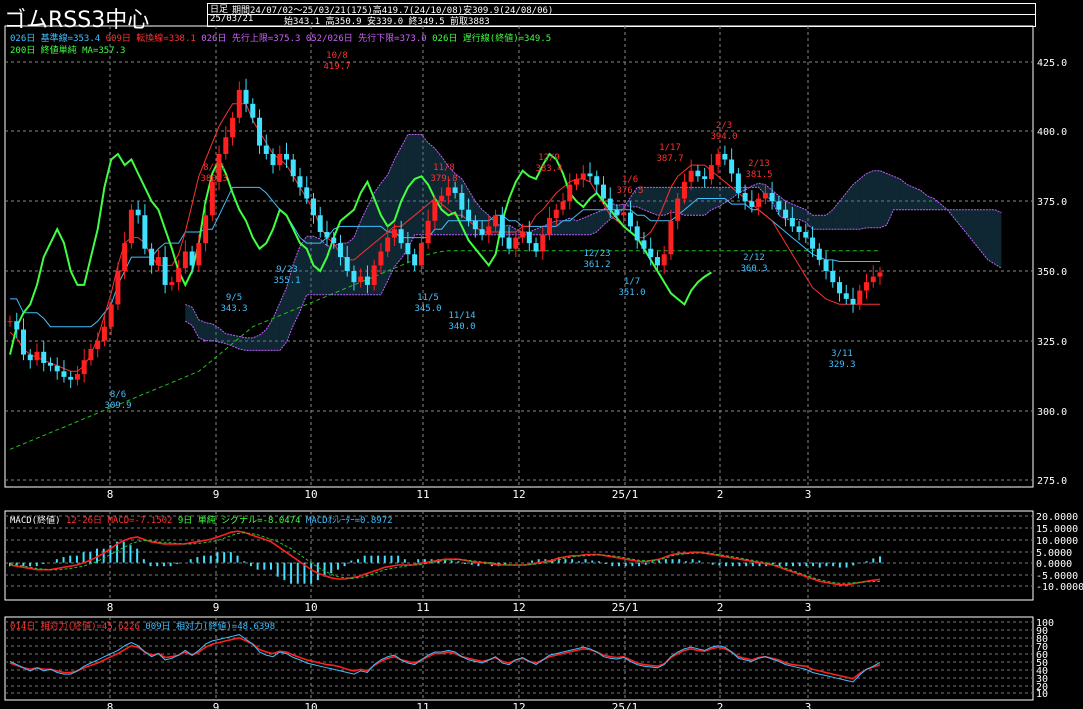 The height and width of the screenshot is (709, 1083). Describe the element at coordinates (518, 494) in the screenshot. I see `x-tick-0-4: 12` at that location.